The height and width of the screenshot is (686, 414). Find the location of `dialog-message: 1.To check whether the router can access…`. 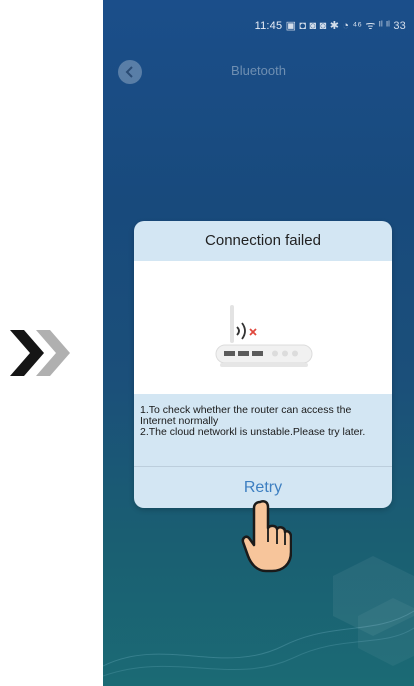

dialog-message: 1.To check whether the router can access… is located at coordinates (263, 421).